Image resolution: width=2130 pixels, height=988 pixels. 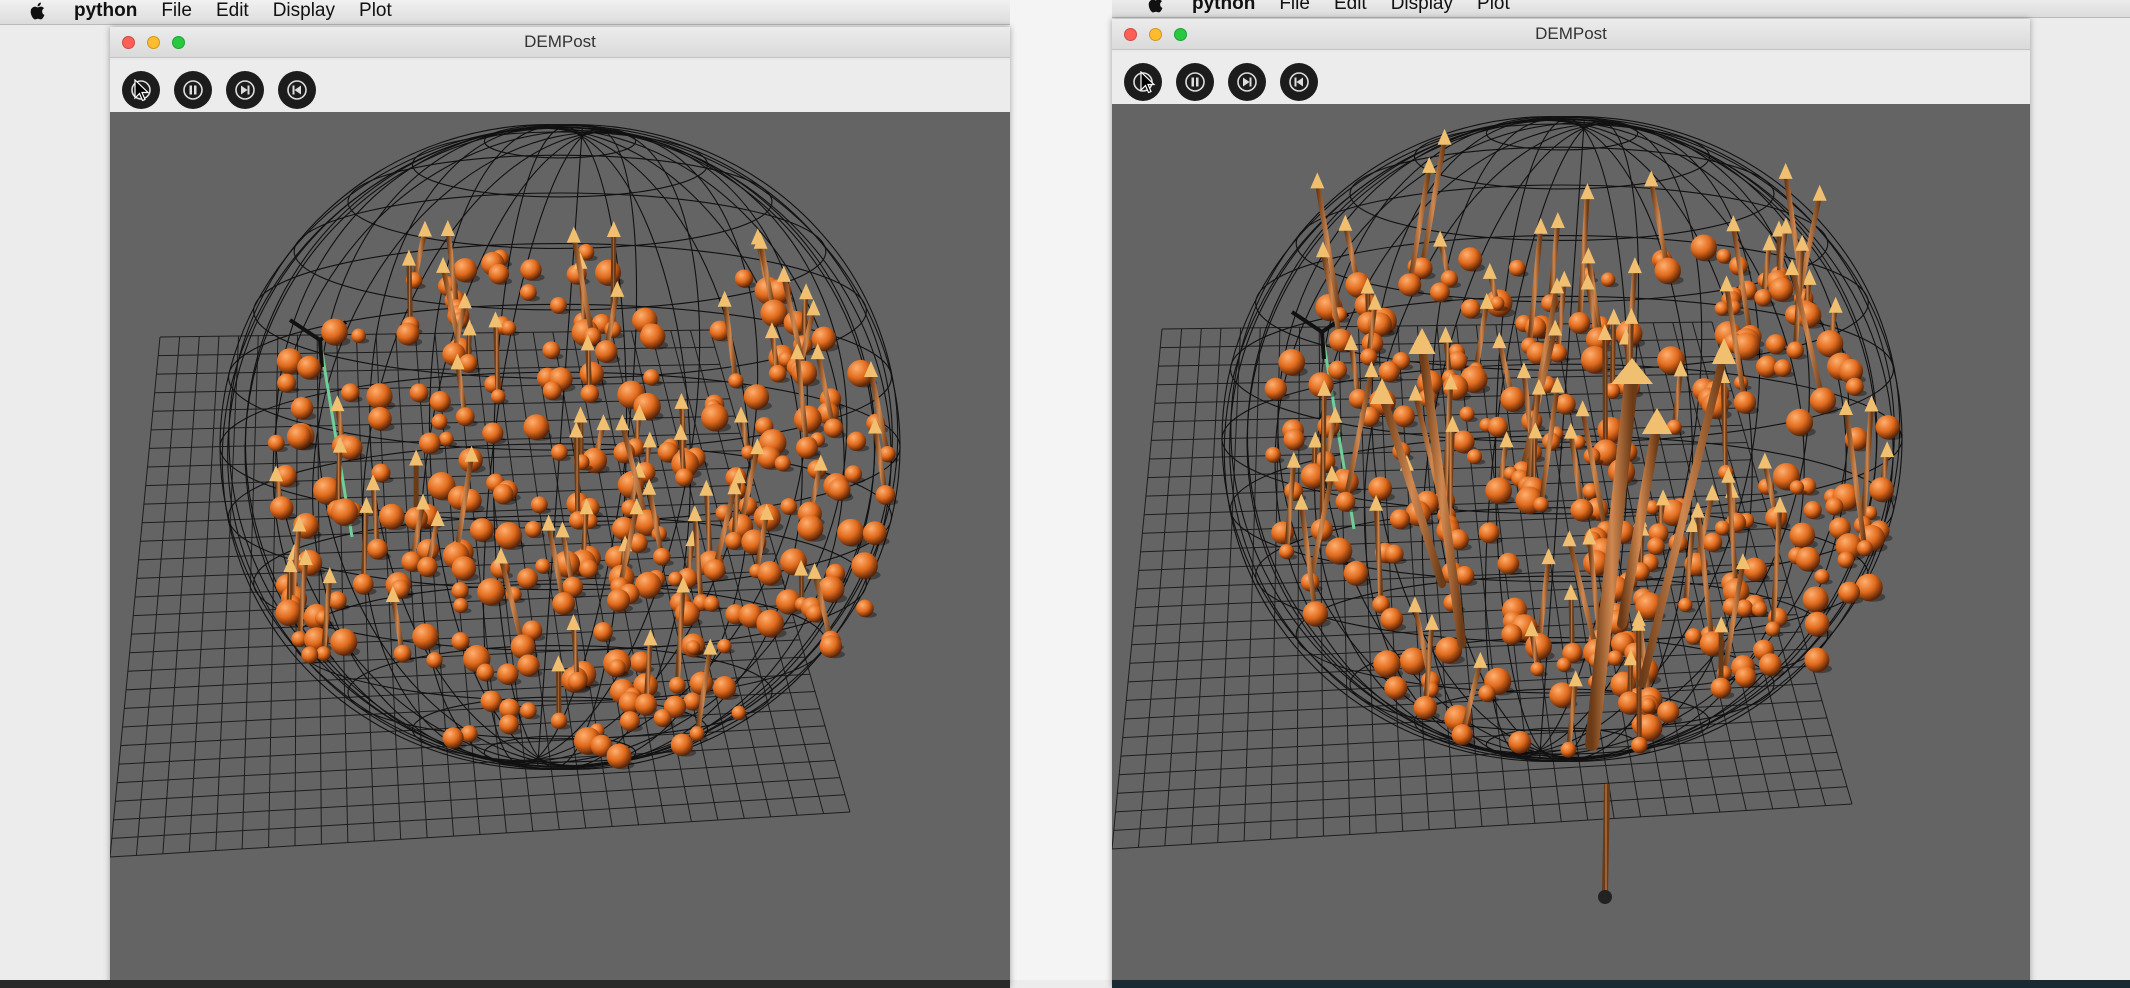 What do you see at coordinates (1621, 9) in the screenshot?
I see `menu-bar-right: python File Edit Display Plot` at bounding box center [1621, 9].